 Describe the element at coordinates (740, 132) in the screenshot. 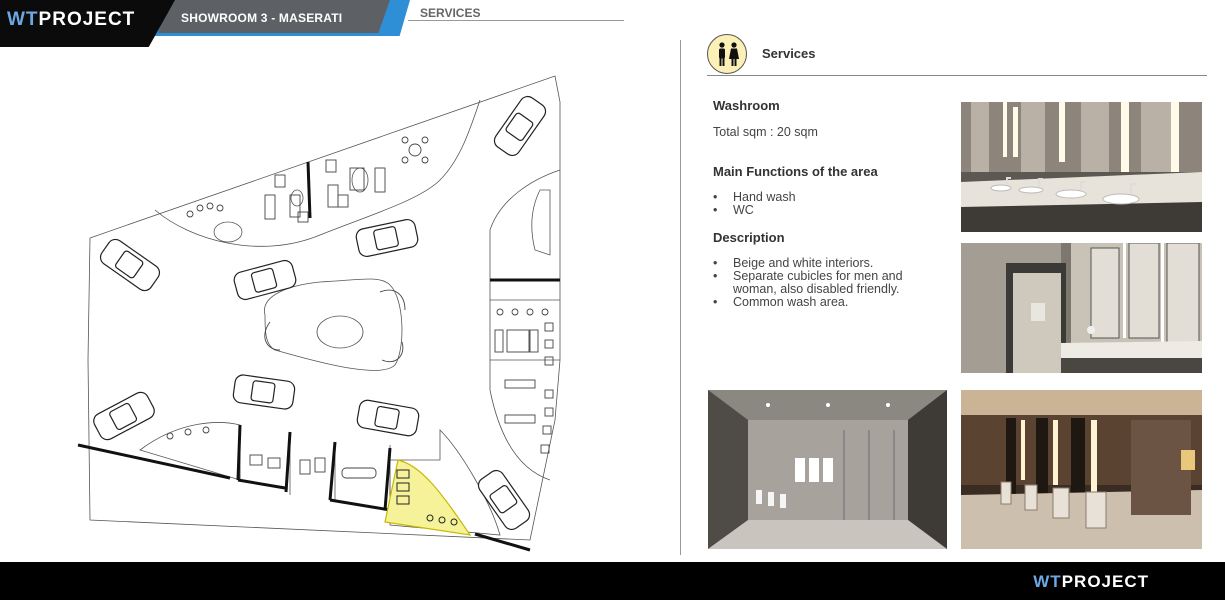

I see `total-sqm-label: Total sqm` at that location.